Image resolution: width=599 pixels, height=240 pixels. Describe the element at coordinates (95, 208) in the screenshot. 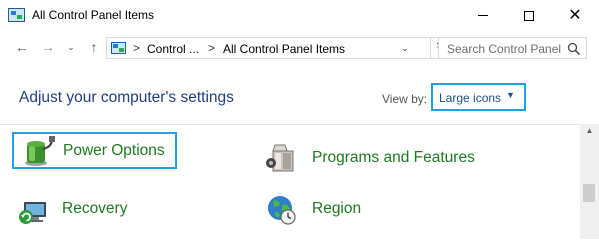

I see `item-label: Recovery` at that location.